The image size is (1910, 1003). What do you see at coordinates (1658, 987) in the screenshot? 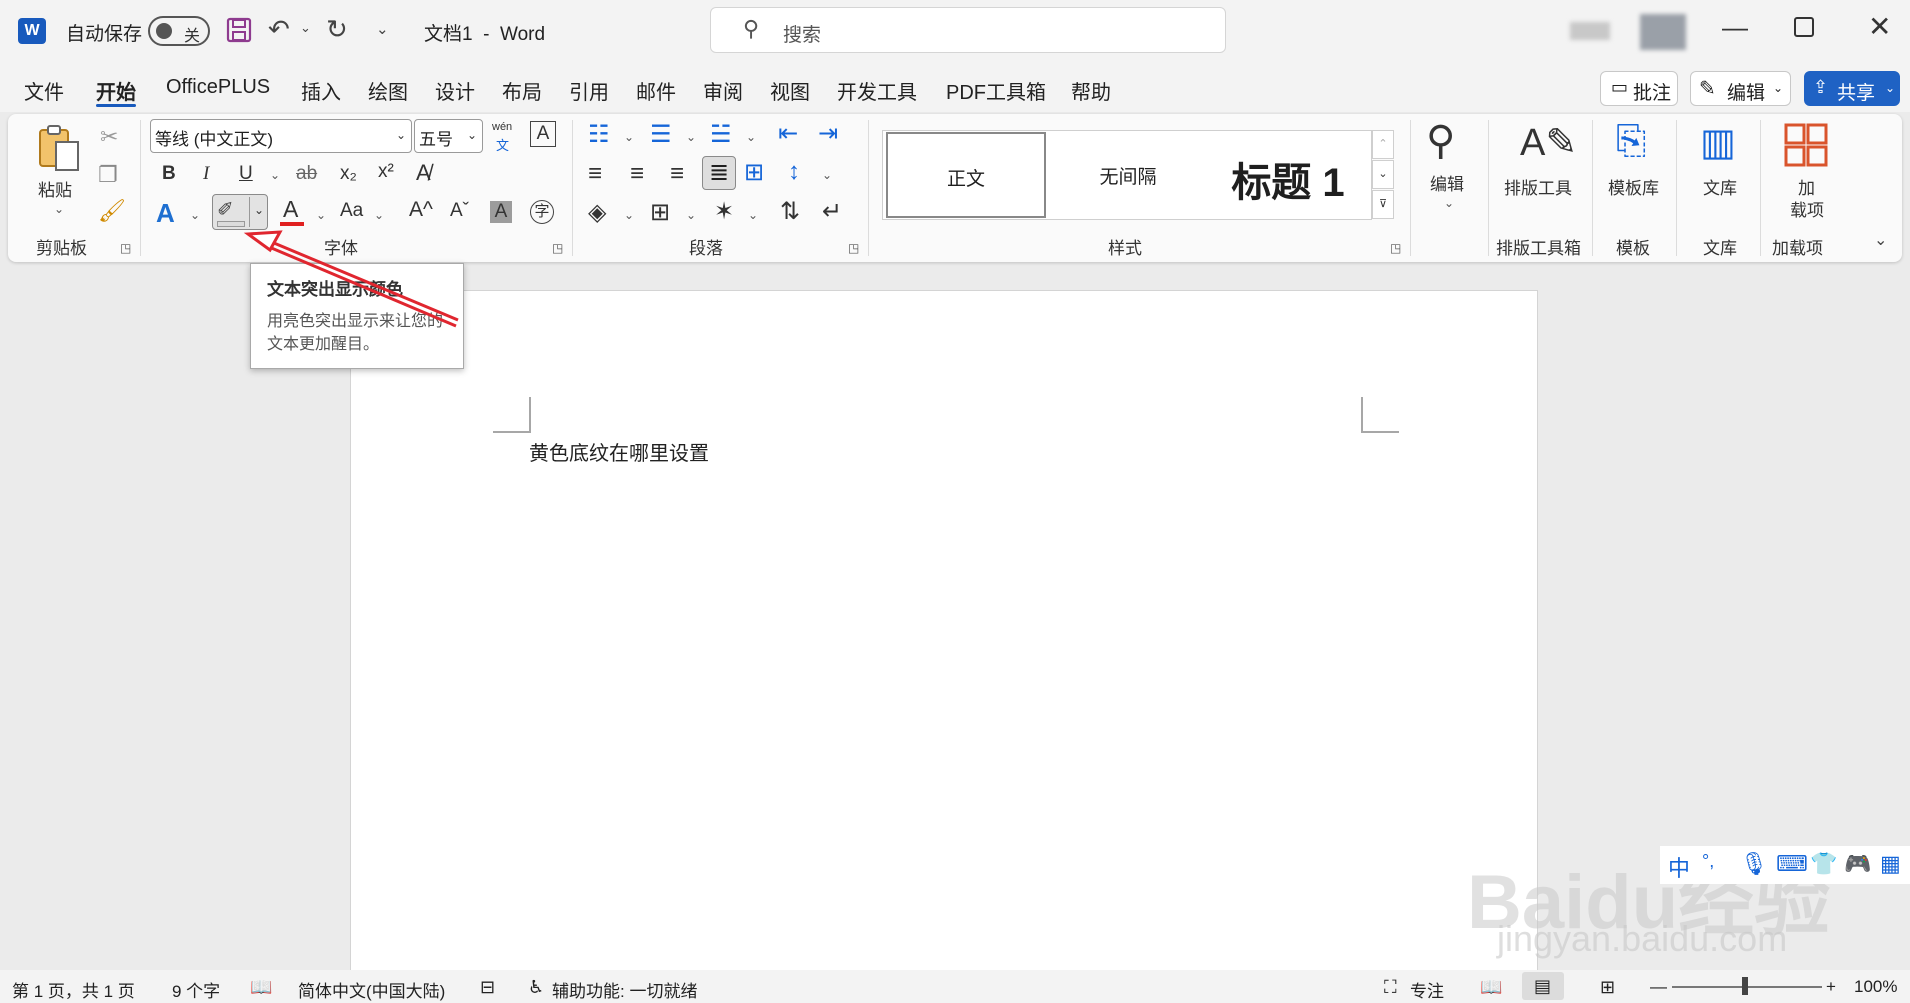
I see `zoom-out-icon: —` at bounding box center [1658, 987].